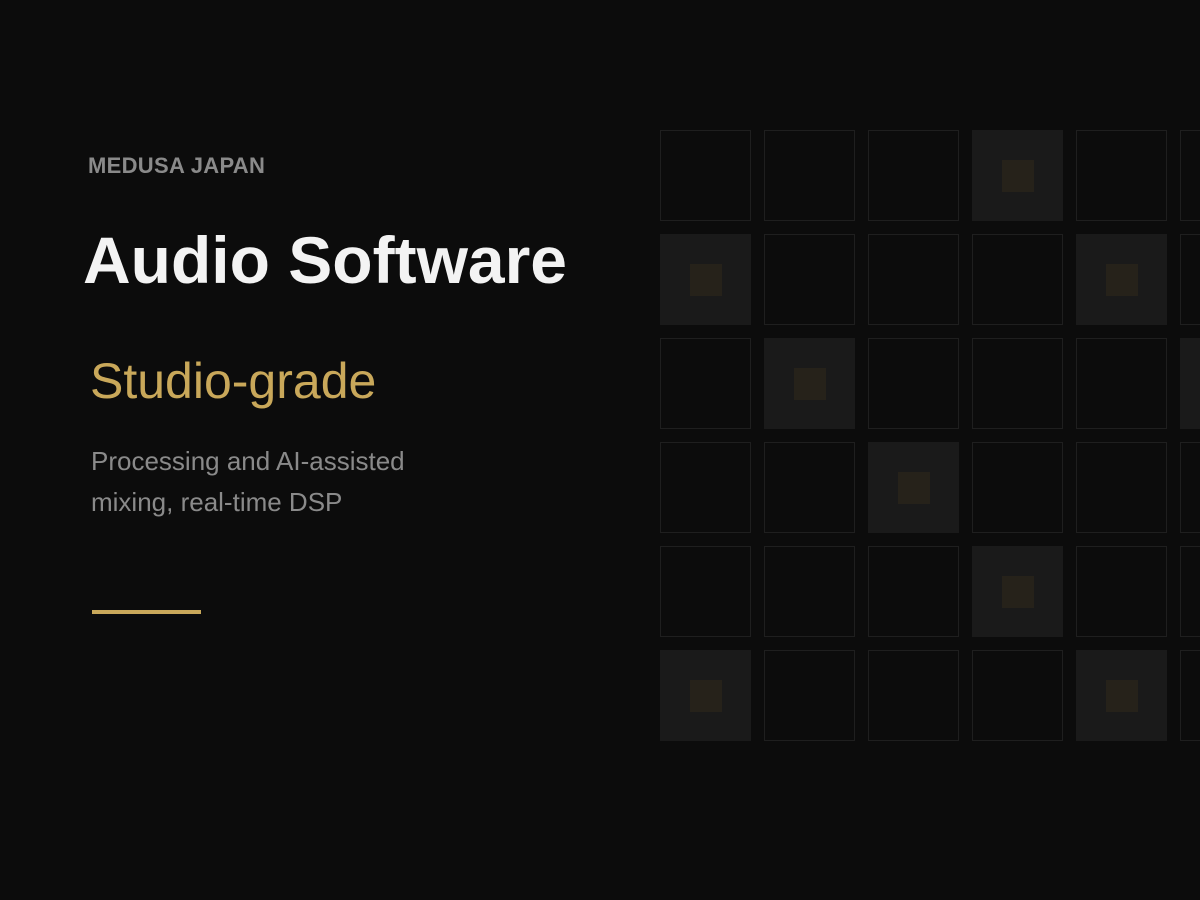  What do you see at coordinates (233, 381) in the screenshot?
I see `subtitle: Studio-grade` at bounding box center [233, 381].